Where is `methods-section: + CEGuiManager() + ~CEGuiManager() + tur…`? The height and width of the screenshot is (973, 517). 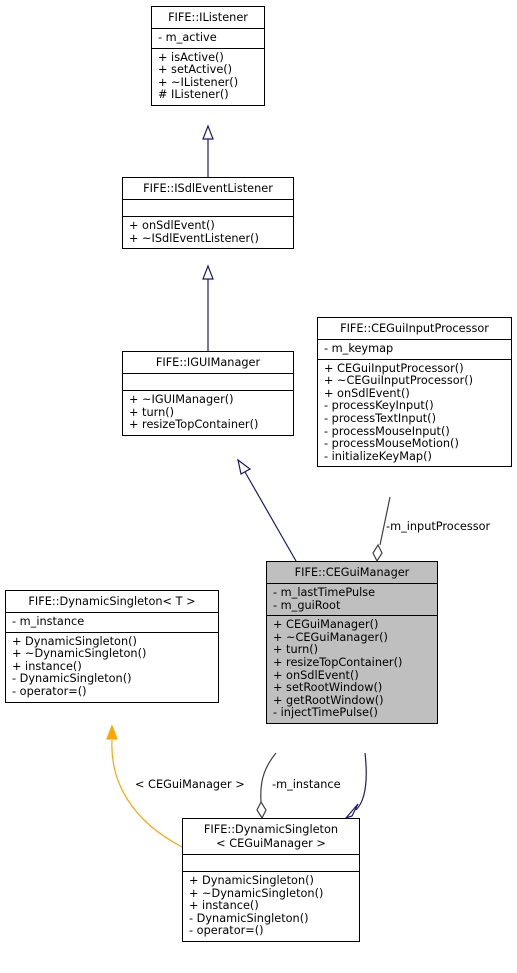 methods-section: + CEGuiManager() + ~CEGuiManager() + tur… is located at coordinates (352, 669).